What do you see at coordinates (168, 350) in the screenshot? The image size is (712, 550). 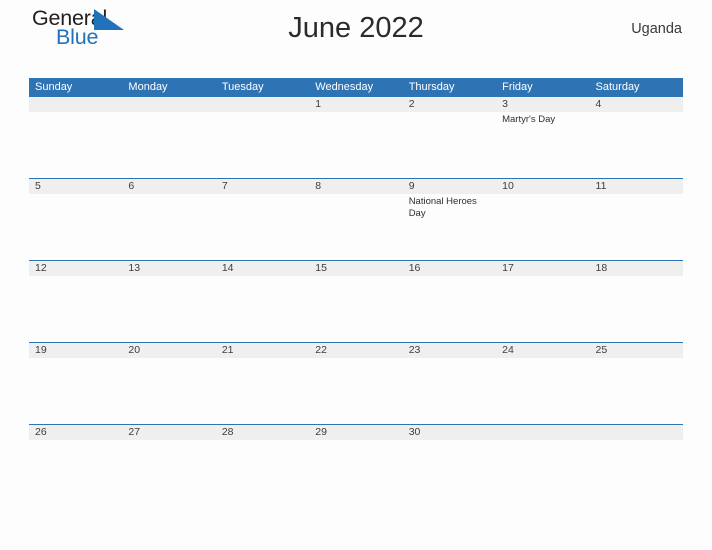 I see `date-number: 20` at bounding box center [168, 350].